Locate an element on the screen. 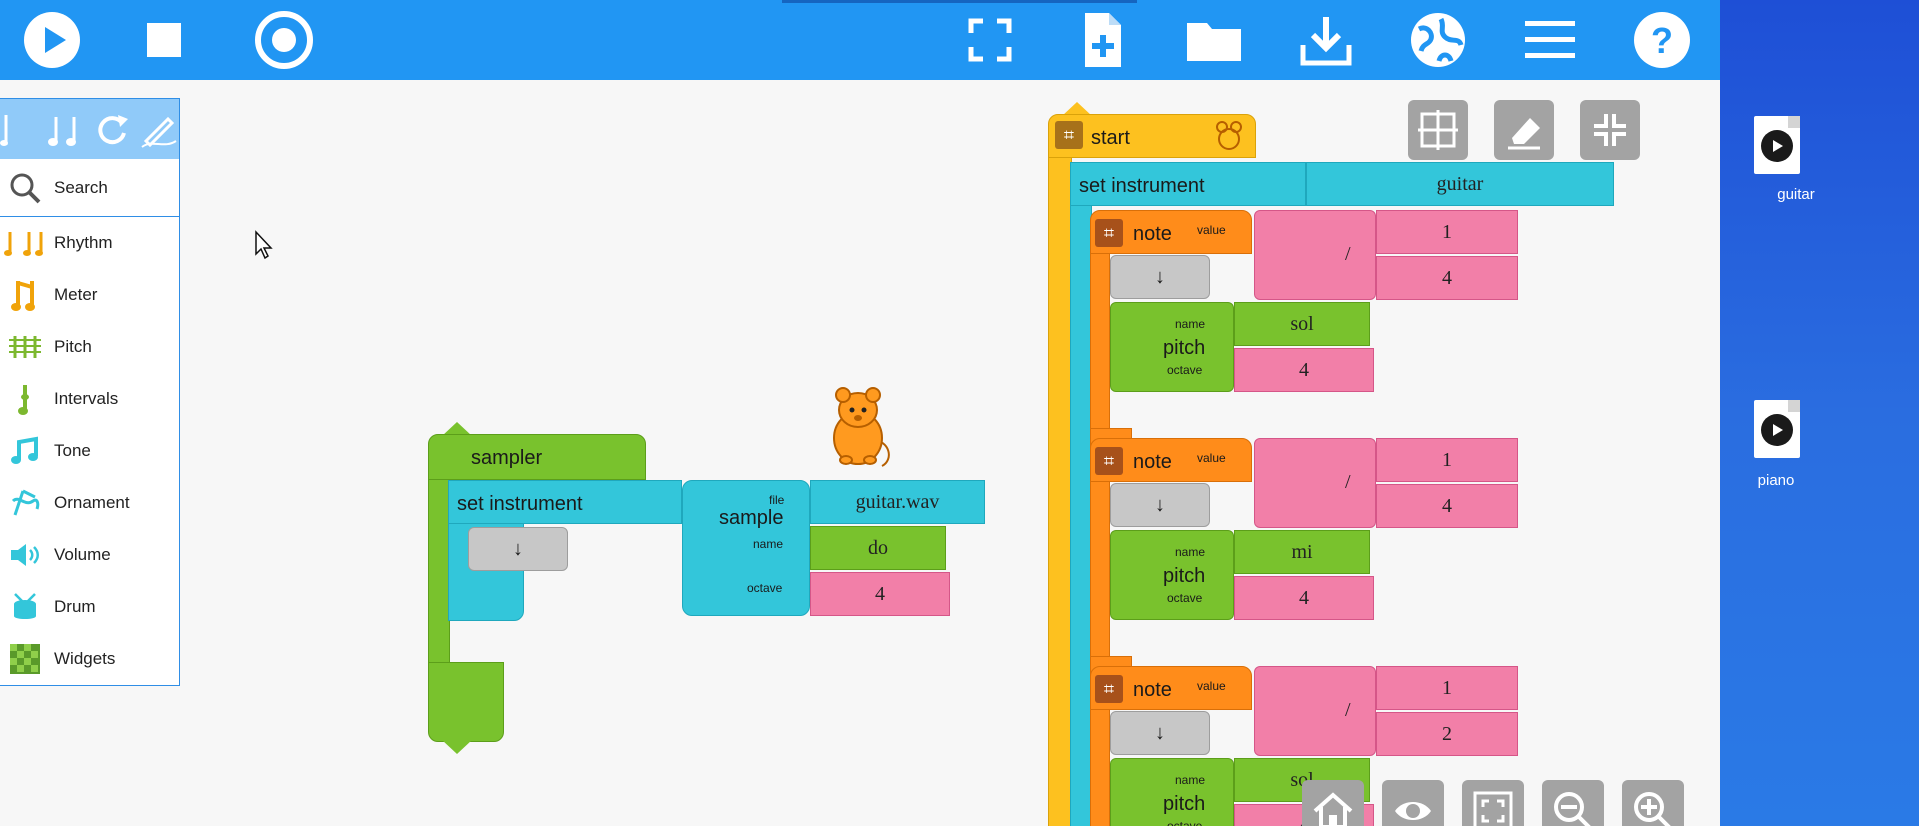  stop-button is located at coordinates (164, 40).